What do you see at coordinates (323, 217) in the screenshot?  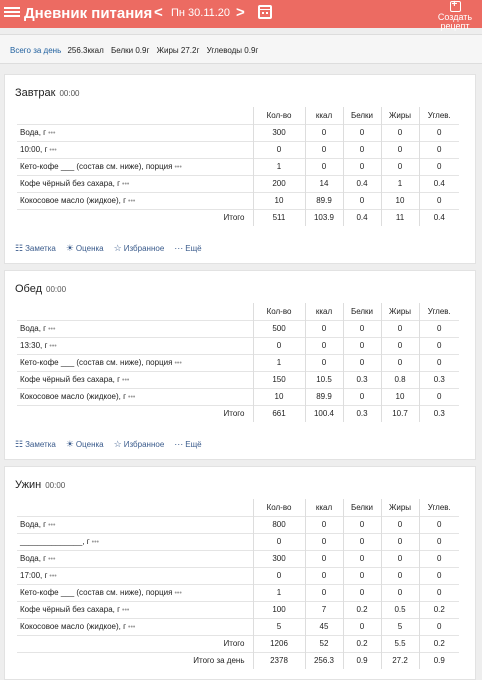 I see `meal-total-row-kcal: 103.9` at bounding box center [323, 217].